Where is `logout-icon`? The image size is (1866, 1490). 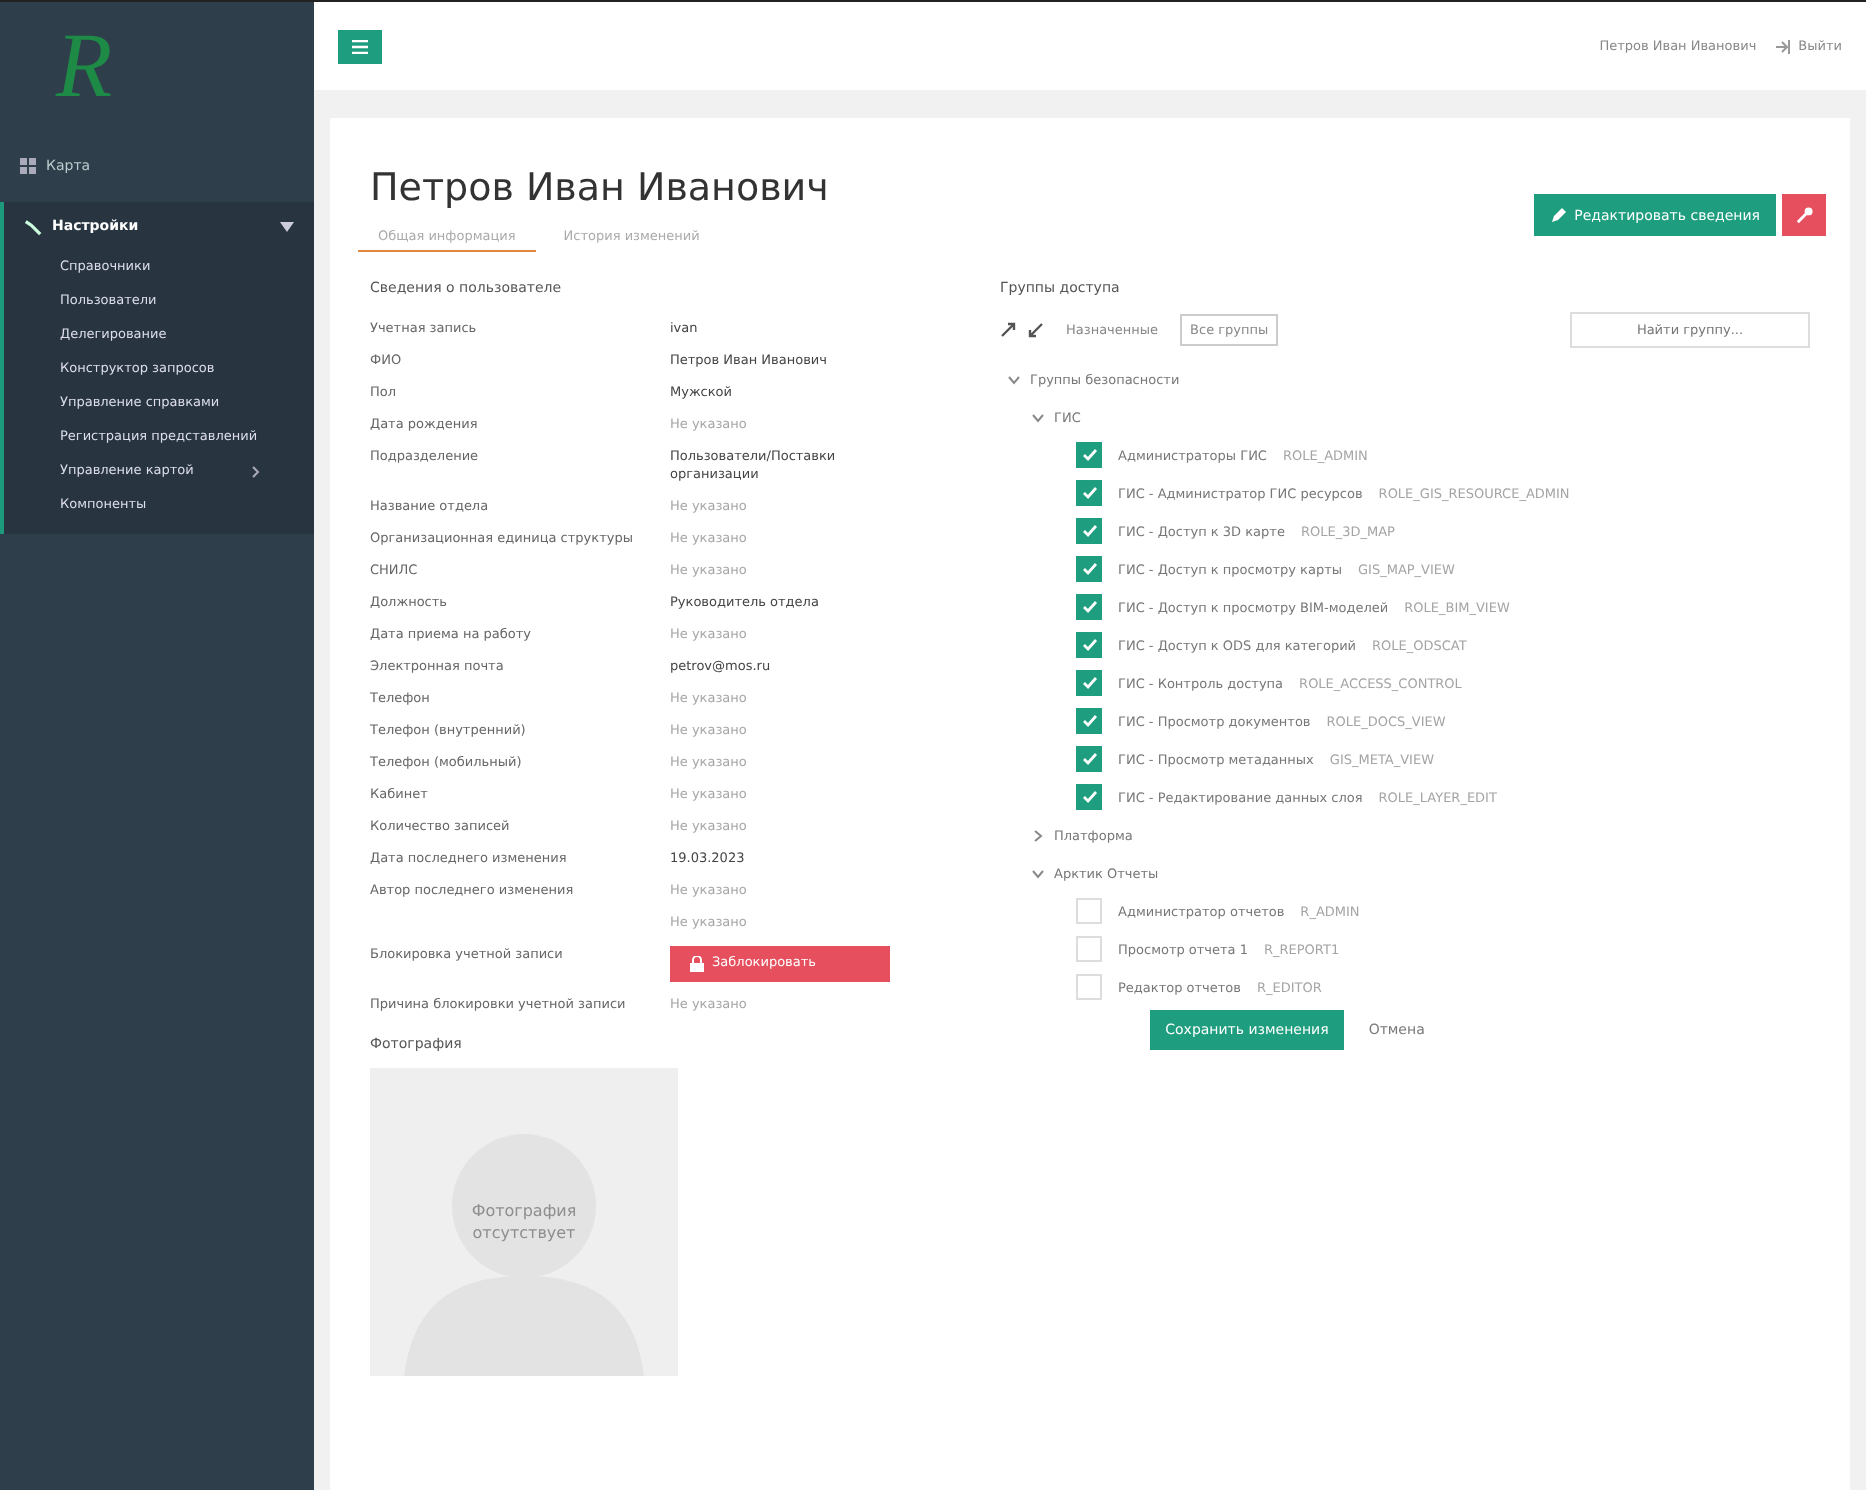
logout-icon is located at coordinates (1784, 46).